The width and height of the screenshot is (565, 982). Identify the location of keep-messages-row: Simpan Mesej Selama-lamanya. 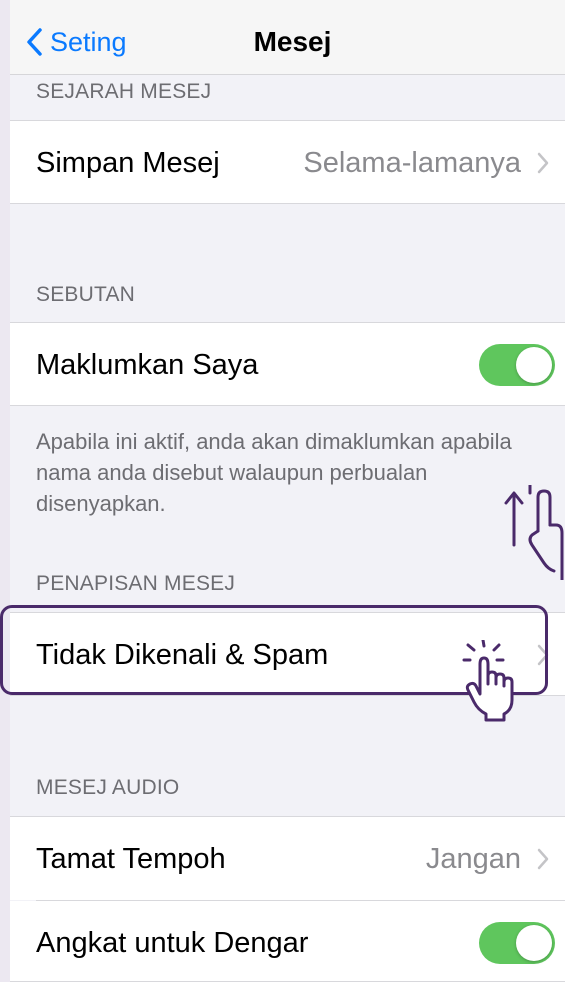
(287, 162).